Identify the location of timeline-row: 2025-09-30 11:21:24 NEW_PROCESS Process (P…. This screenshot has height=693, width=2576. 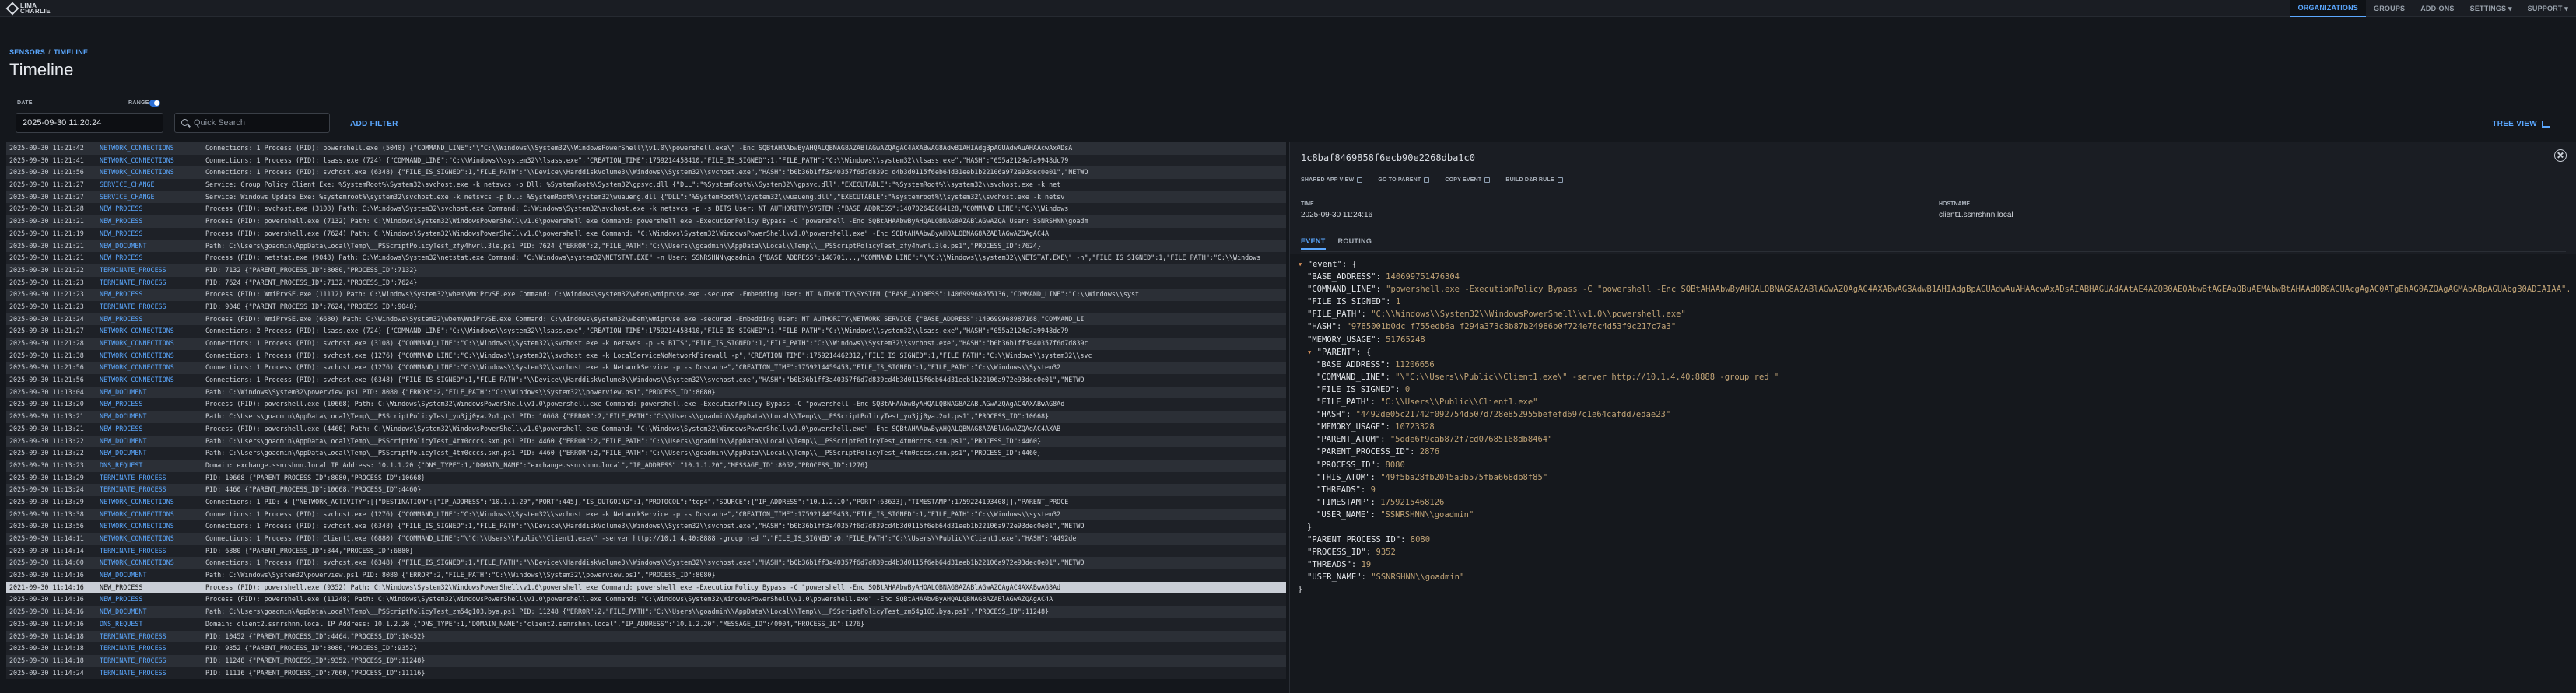
(646, 320).